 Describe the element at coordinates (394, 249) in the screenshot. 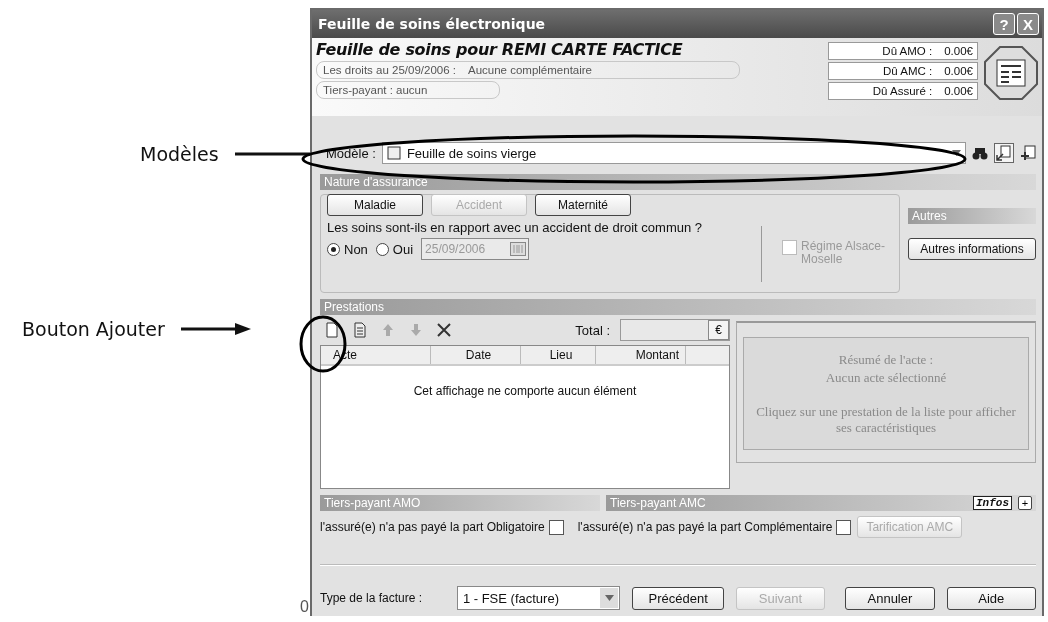

I see `radio-option: Oui` at that location.